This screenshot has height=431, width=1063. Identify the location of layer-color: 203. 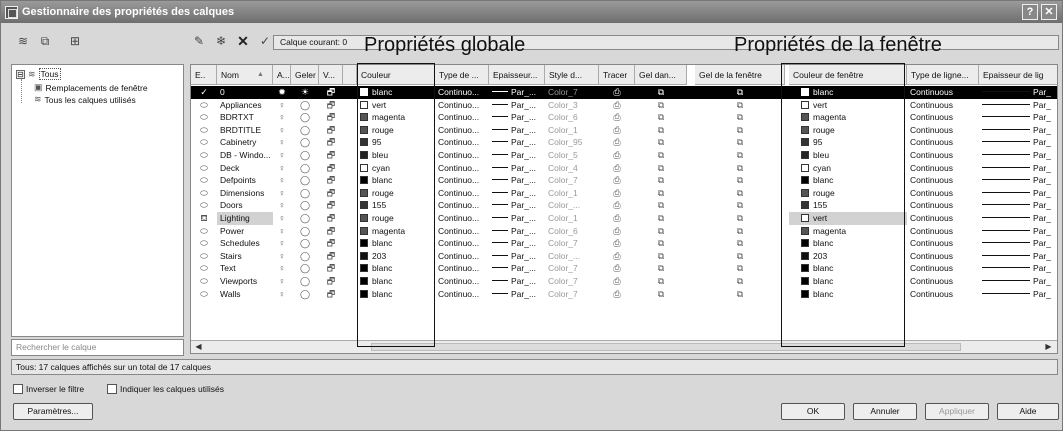
(396, 256).